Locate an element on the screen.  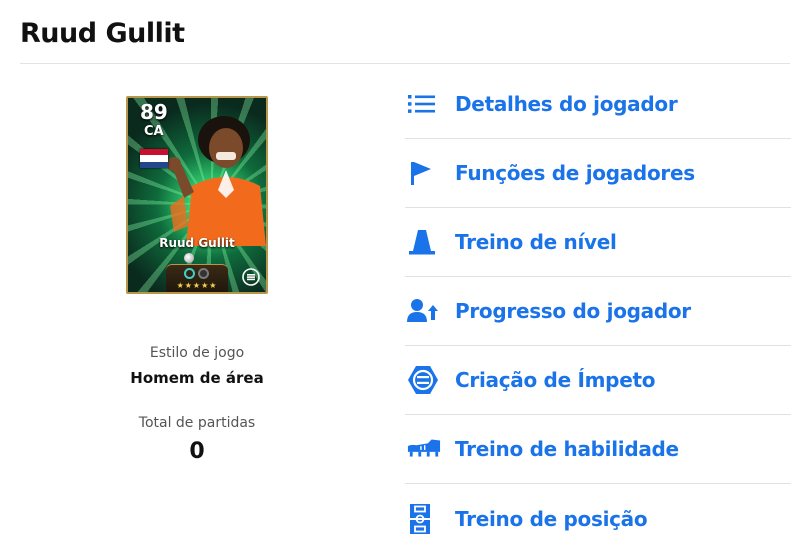
menu-item-momentum-creation: Criação de Ímpeto is located at coordinates (598, 380).